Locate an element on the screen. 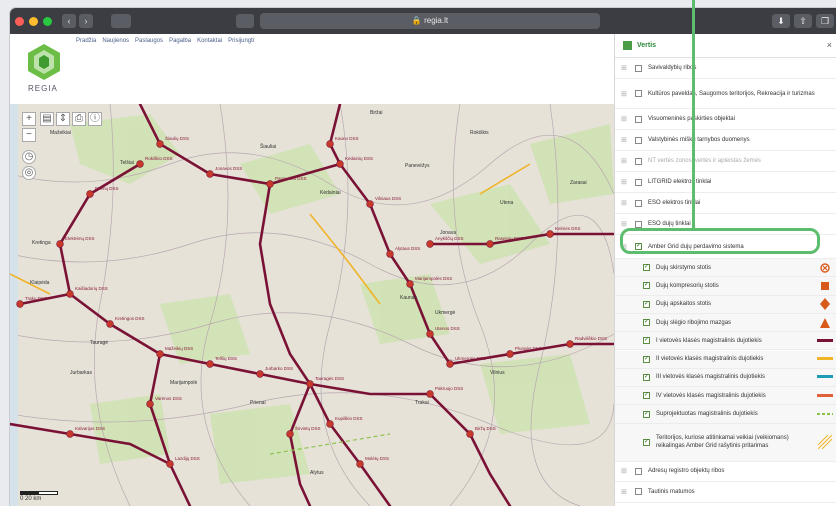 Image resolution: width=836 pixels, height=506 pixels. menu-item-news: Naujienos is located at coordinates (115, 41).